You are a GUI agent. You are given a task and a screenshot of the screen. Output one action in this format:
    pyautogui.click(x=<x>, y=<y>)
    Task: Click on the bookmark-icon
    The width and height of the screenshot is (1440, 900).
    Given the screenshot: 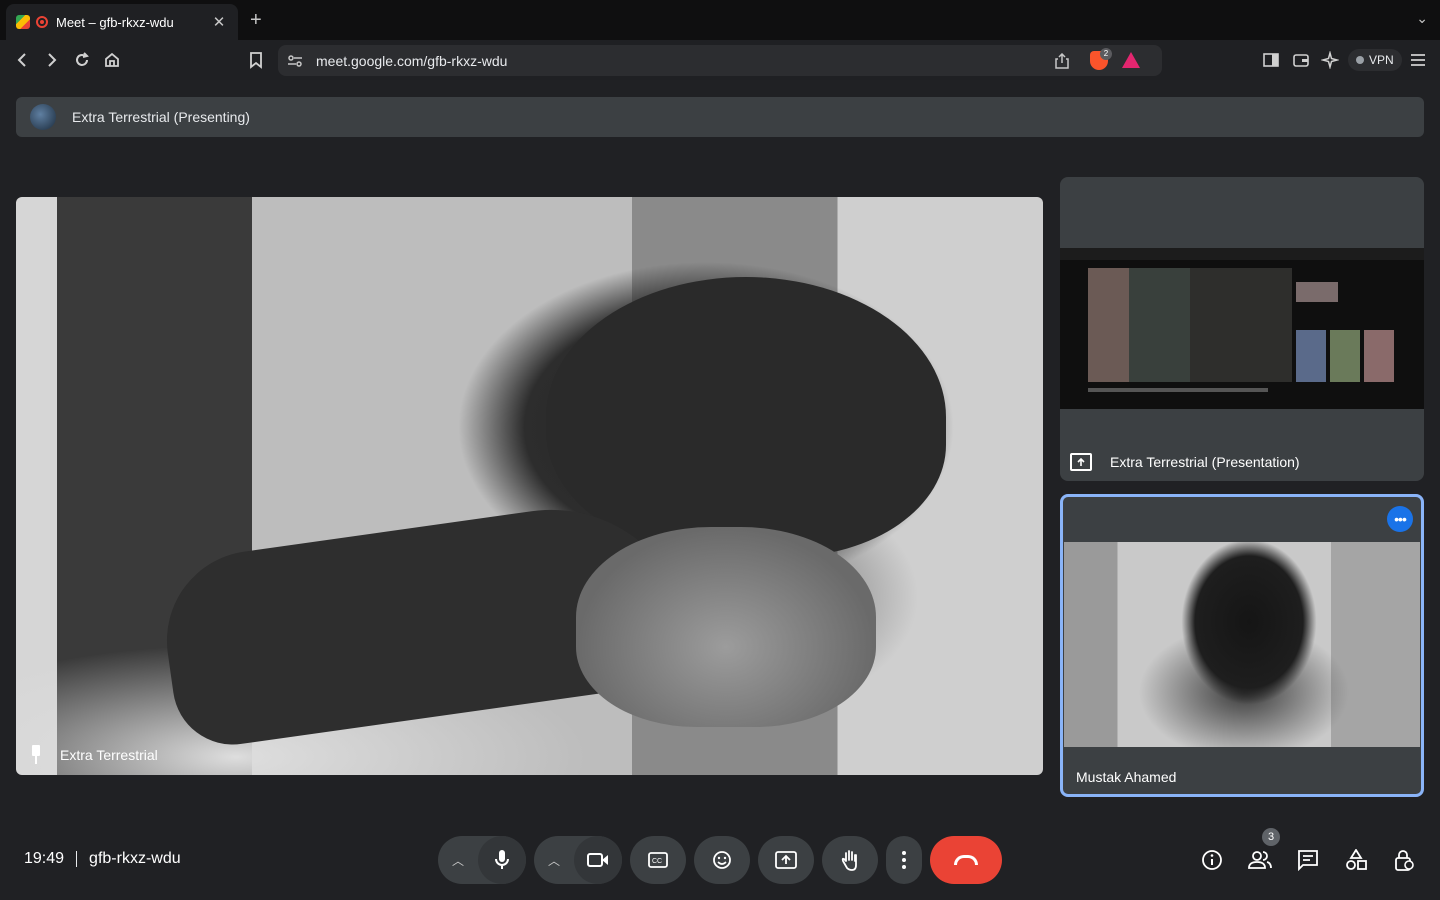 What is the action you would take?
    pyautogui.click(x=256, y=60)
    